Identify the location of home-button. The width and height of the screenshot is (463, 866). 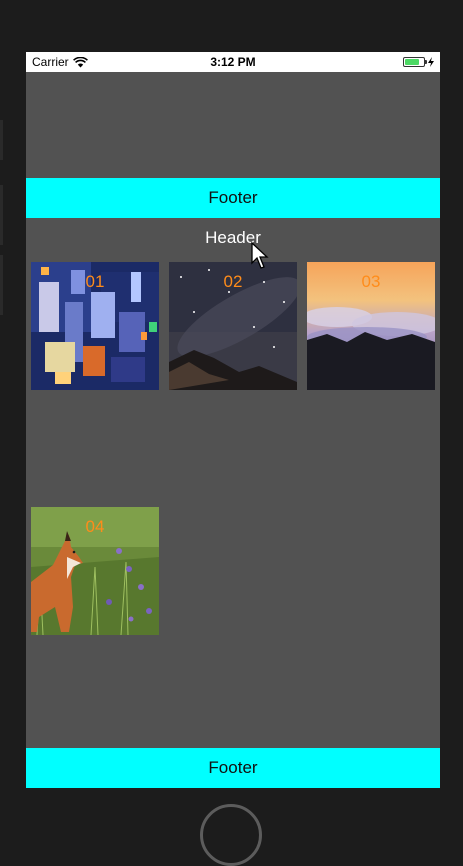
(231, 835).